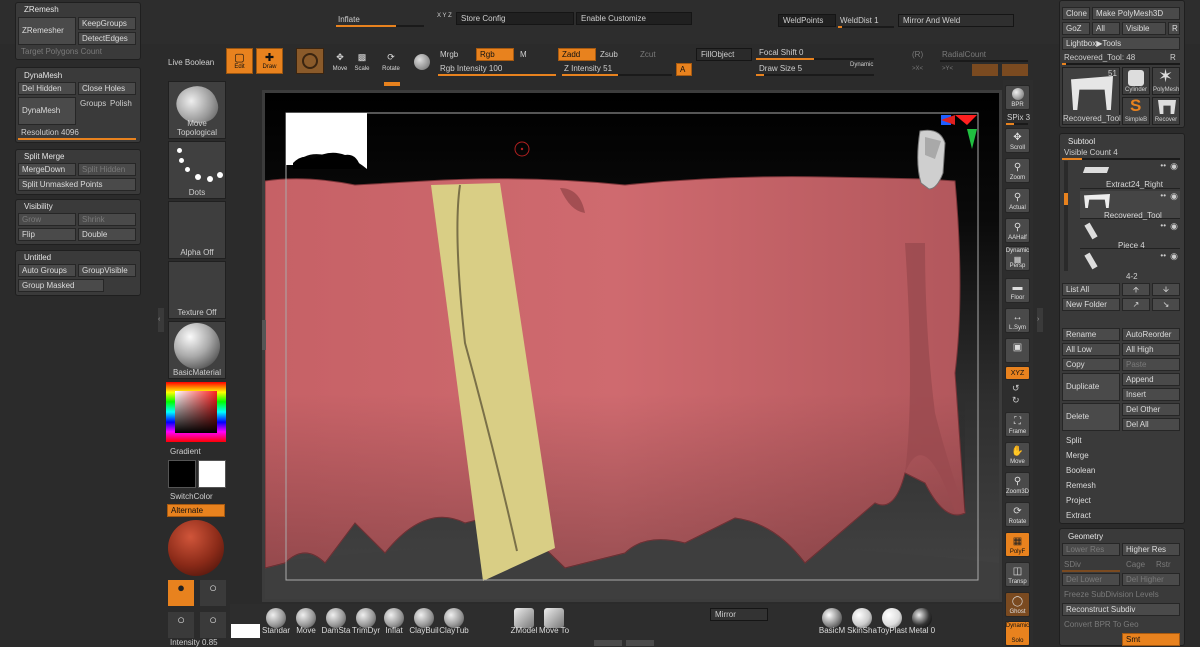  Describe the element at coordinates (1130, 261) in the screenshot. I see `subtool-item-3: ◉ ••` at that location.